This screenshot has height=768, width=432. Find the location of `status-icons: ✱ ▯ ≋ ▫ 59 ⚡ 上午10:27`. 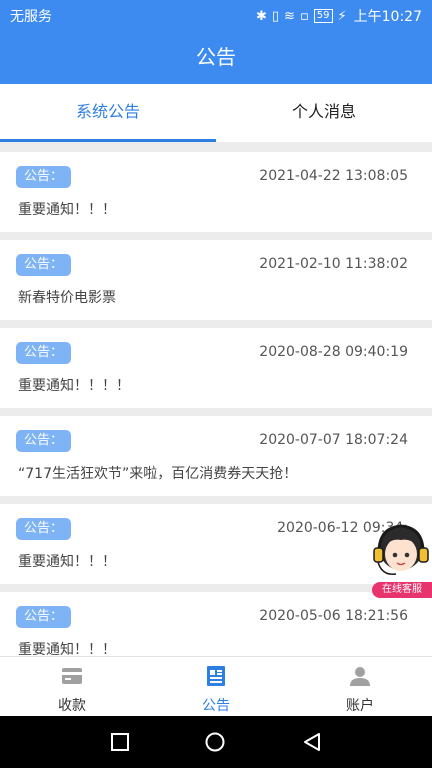

status-icons: ✱ ▯ ≋ ▫ 59 ⚡ 上午10:27 is located at coordinates (339, 16).